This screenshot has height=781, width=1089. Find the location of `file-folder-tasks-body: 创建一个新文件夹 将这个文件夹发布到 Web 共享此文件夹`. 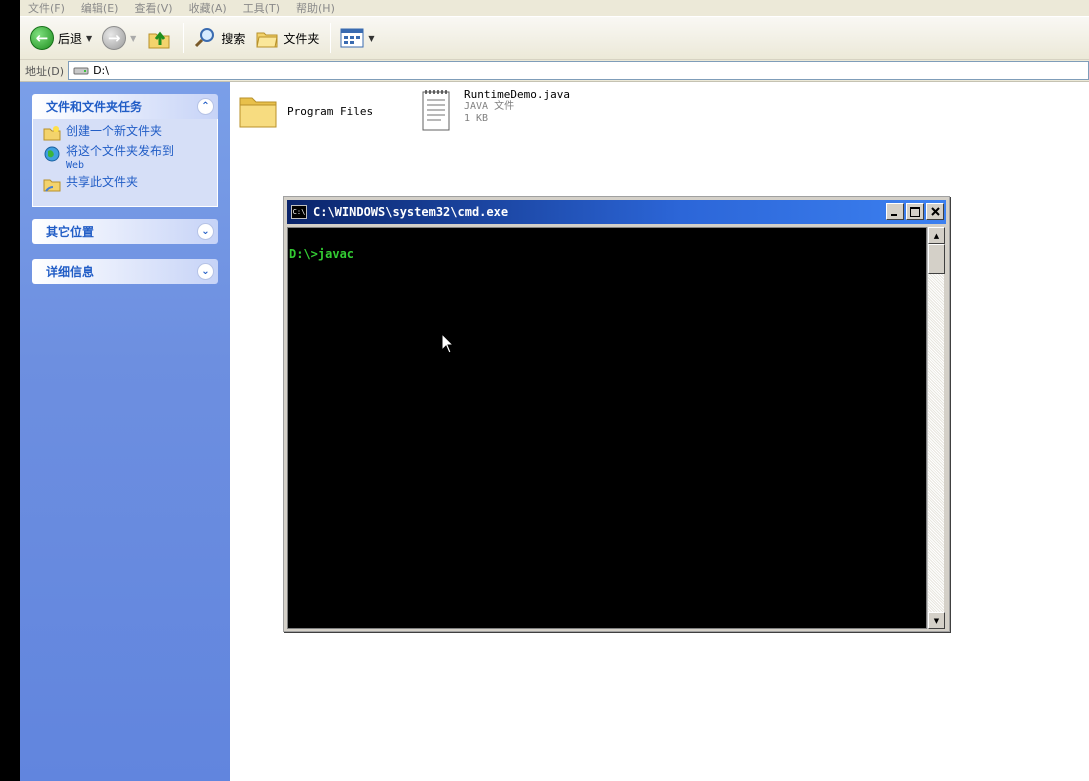

file-folder-tasks-body: 创建一个新文件夹 将这个文件夹发布到 Web 共享此文件夹 is located at coordinates (125, 163).